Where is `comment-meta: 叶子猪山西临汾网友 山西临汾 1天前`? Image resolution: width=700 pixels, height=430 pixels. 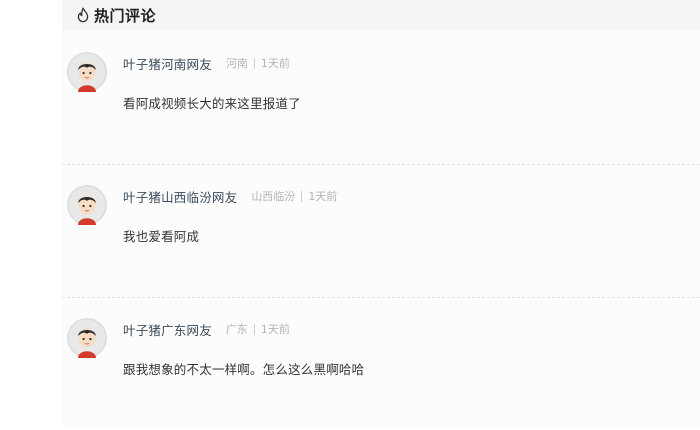 comment-meta: 叶子猪山西临汾网友 山西临汾 1天前 is located at coordinates (230, 196).